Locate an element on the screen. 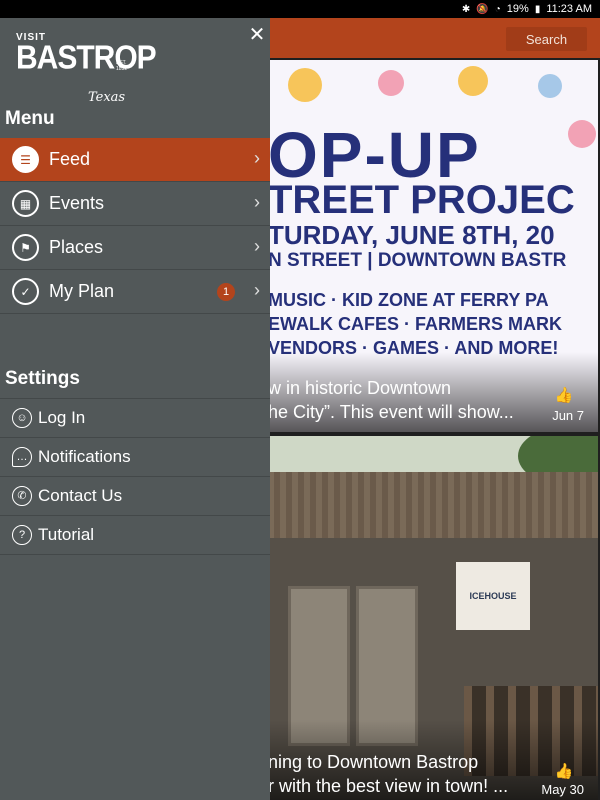  menu-item-places: ⚑ Places › is located at coordinates (135, 248).